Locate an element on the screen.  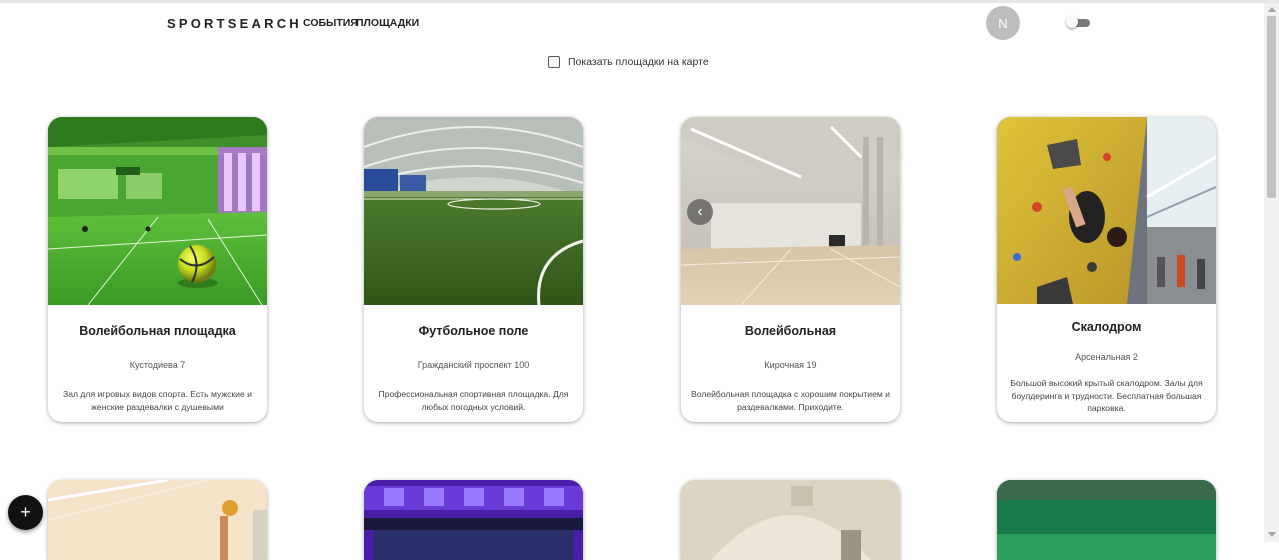
logo: SPORTSEARCH is located at coordinates (234, 23).